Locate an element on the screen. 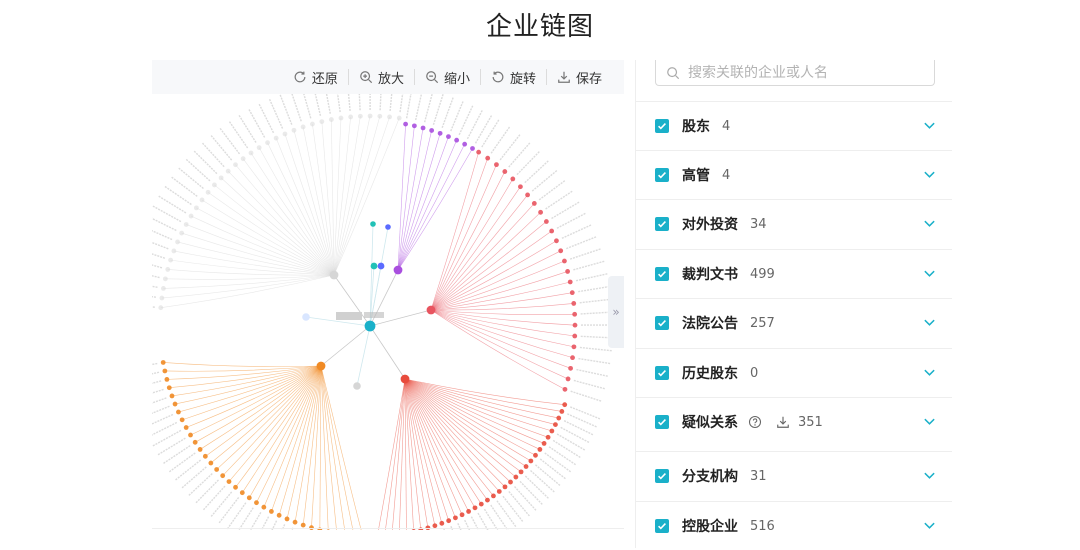  rotate-icon is located at coordinates (498, 77).